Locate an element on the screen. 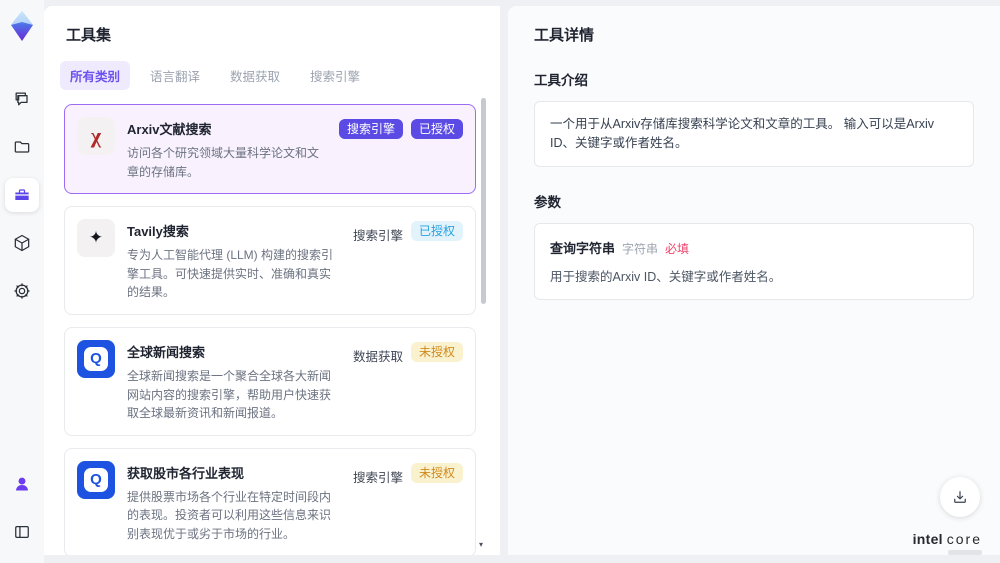 The width and height of the screenshot is (1000, 563). toolbox-icon is located at coordinates (22, 194).